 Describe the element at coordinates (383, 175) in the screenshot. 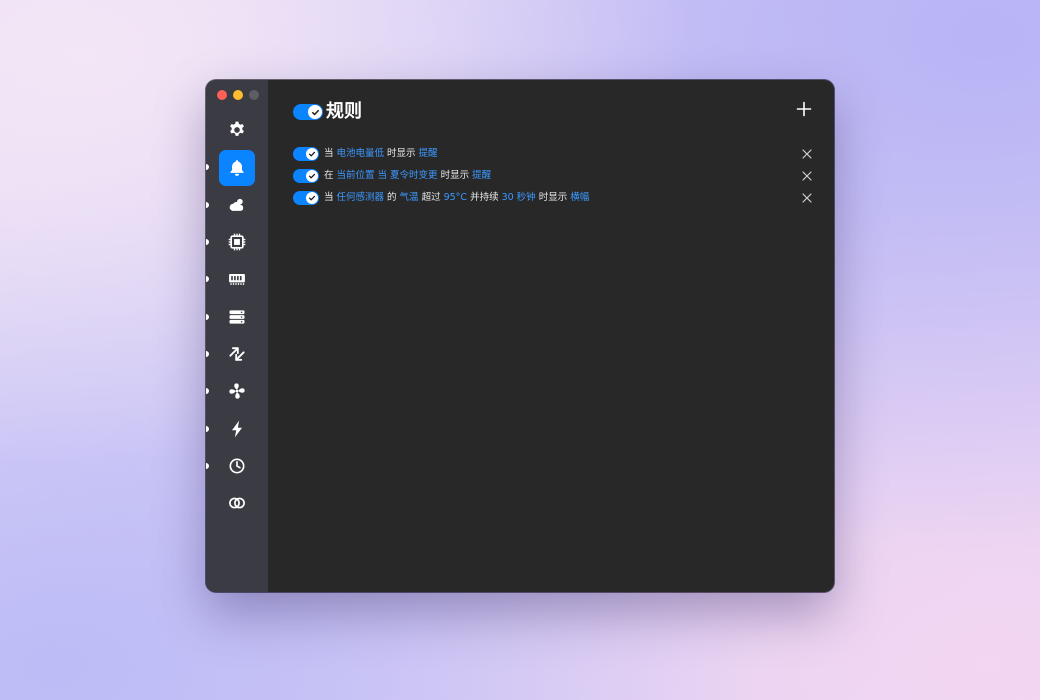

I see `rule-option-link: 当` at that location.